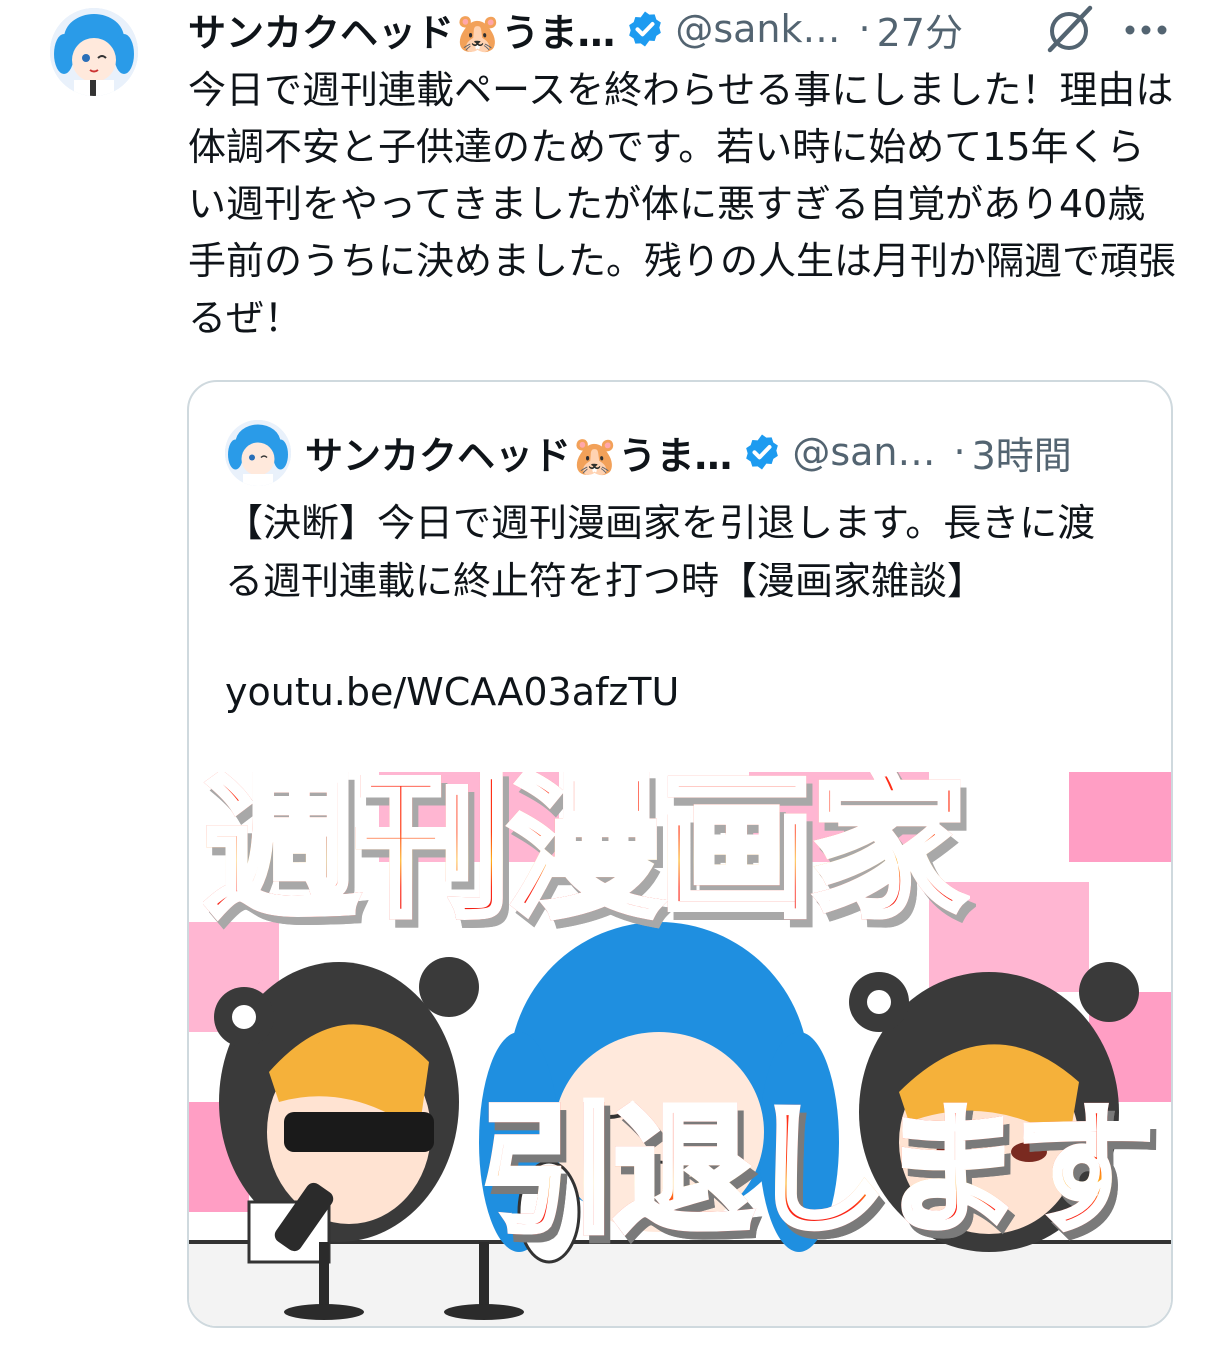 Image resolution: width=1220 pixels, height=1351 pixels. What do you see at coordinates (1069, 29) in the screenshot?
I see `grok-icon` at bounding box center [1069, 29].